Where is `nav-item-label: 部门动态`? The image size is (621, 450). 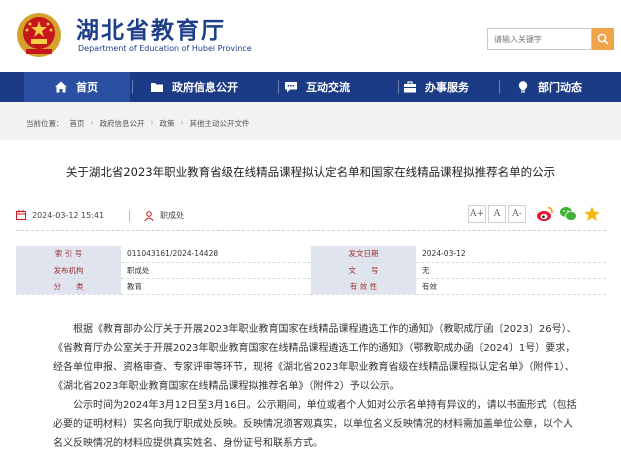 nav-item-label: 部门动态 is located at coordinates (560, 87).